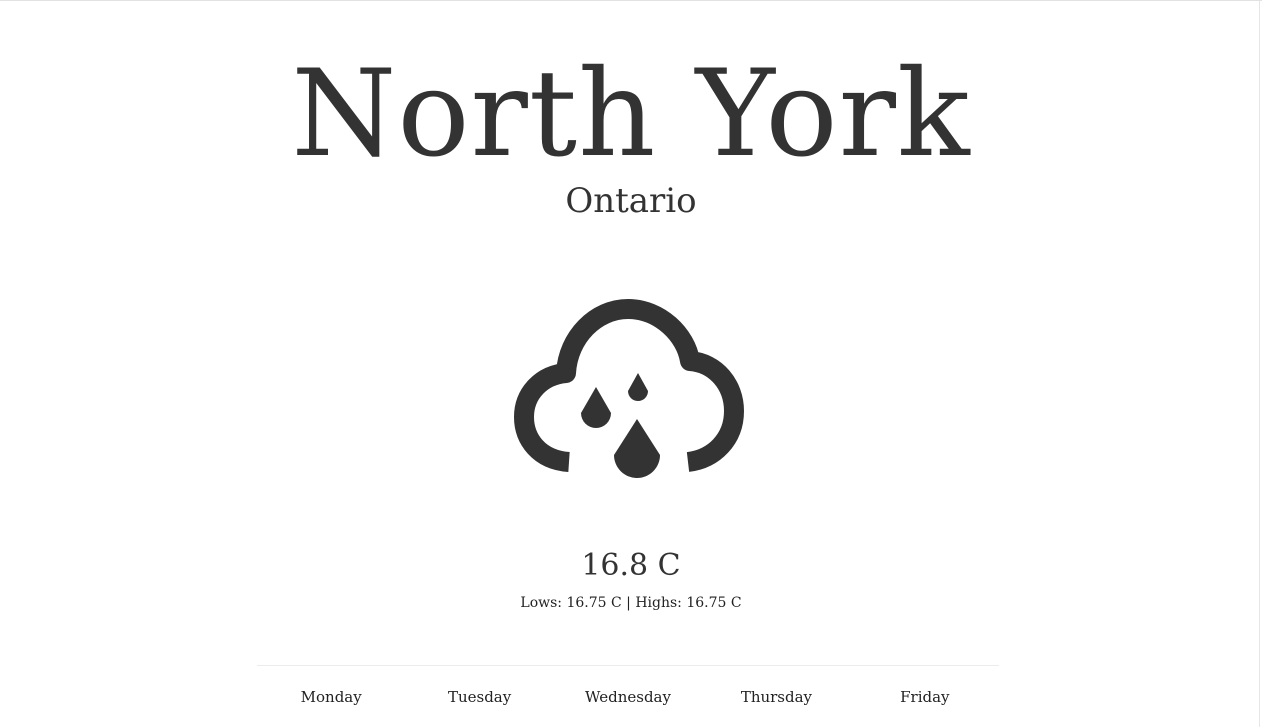 Image resolution: width=1262 pixels, height=727 pixels. What do you see at coordinates (637, 448) in the screenshot?
I see `raindrop-large` at bounding box center [637, 448].